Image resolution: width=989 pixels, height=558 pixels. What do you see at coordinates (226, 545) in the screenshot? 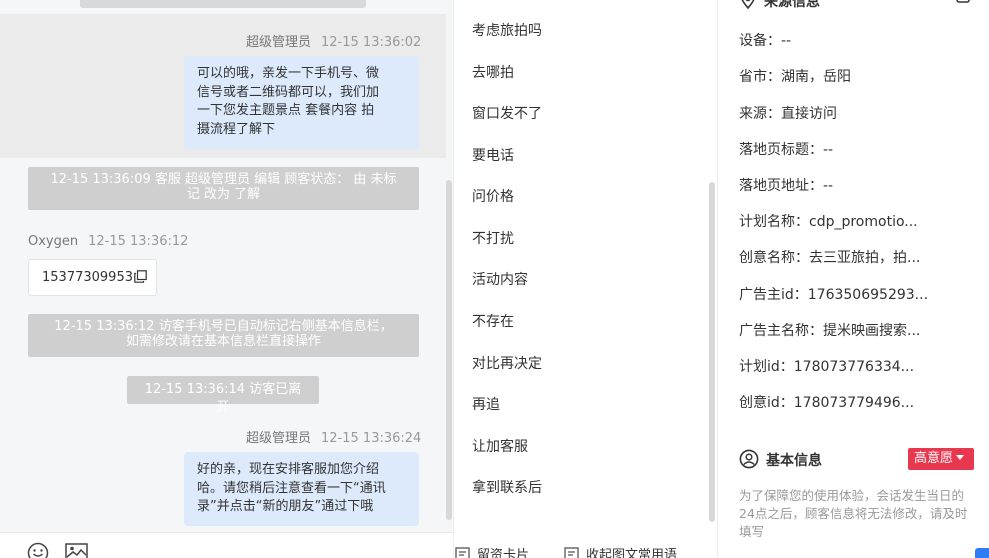
I see `chat-toolbar` at bounding box center [226, 545].